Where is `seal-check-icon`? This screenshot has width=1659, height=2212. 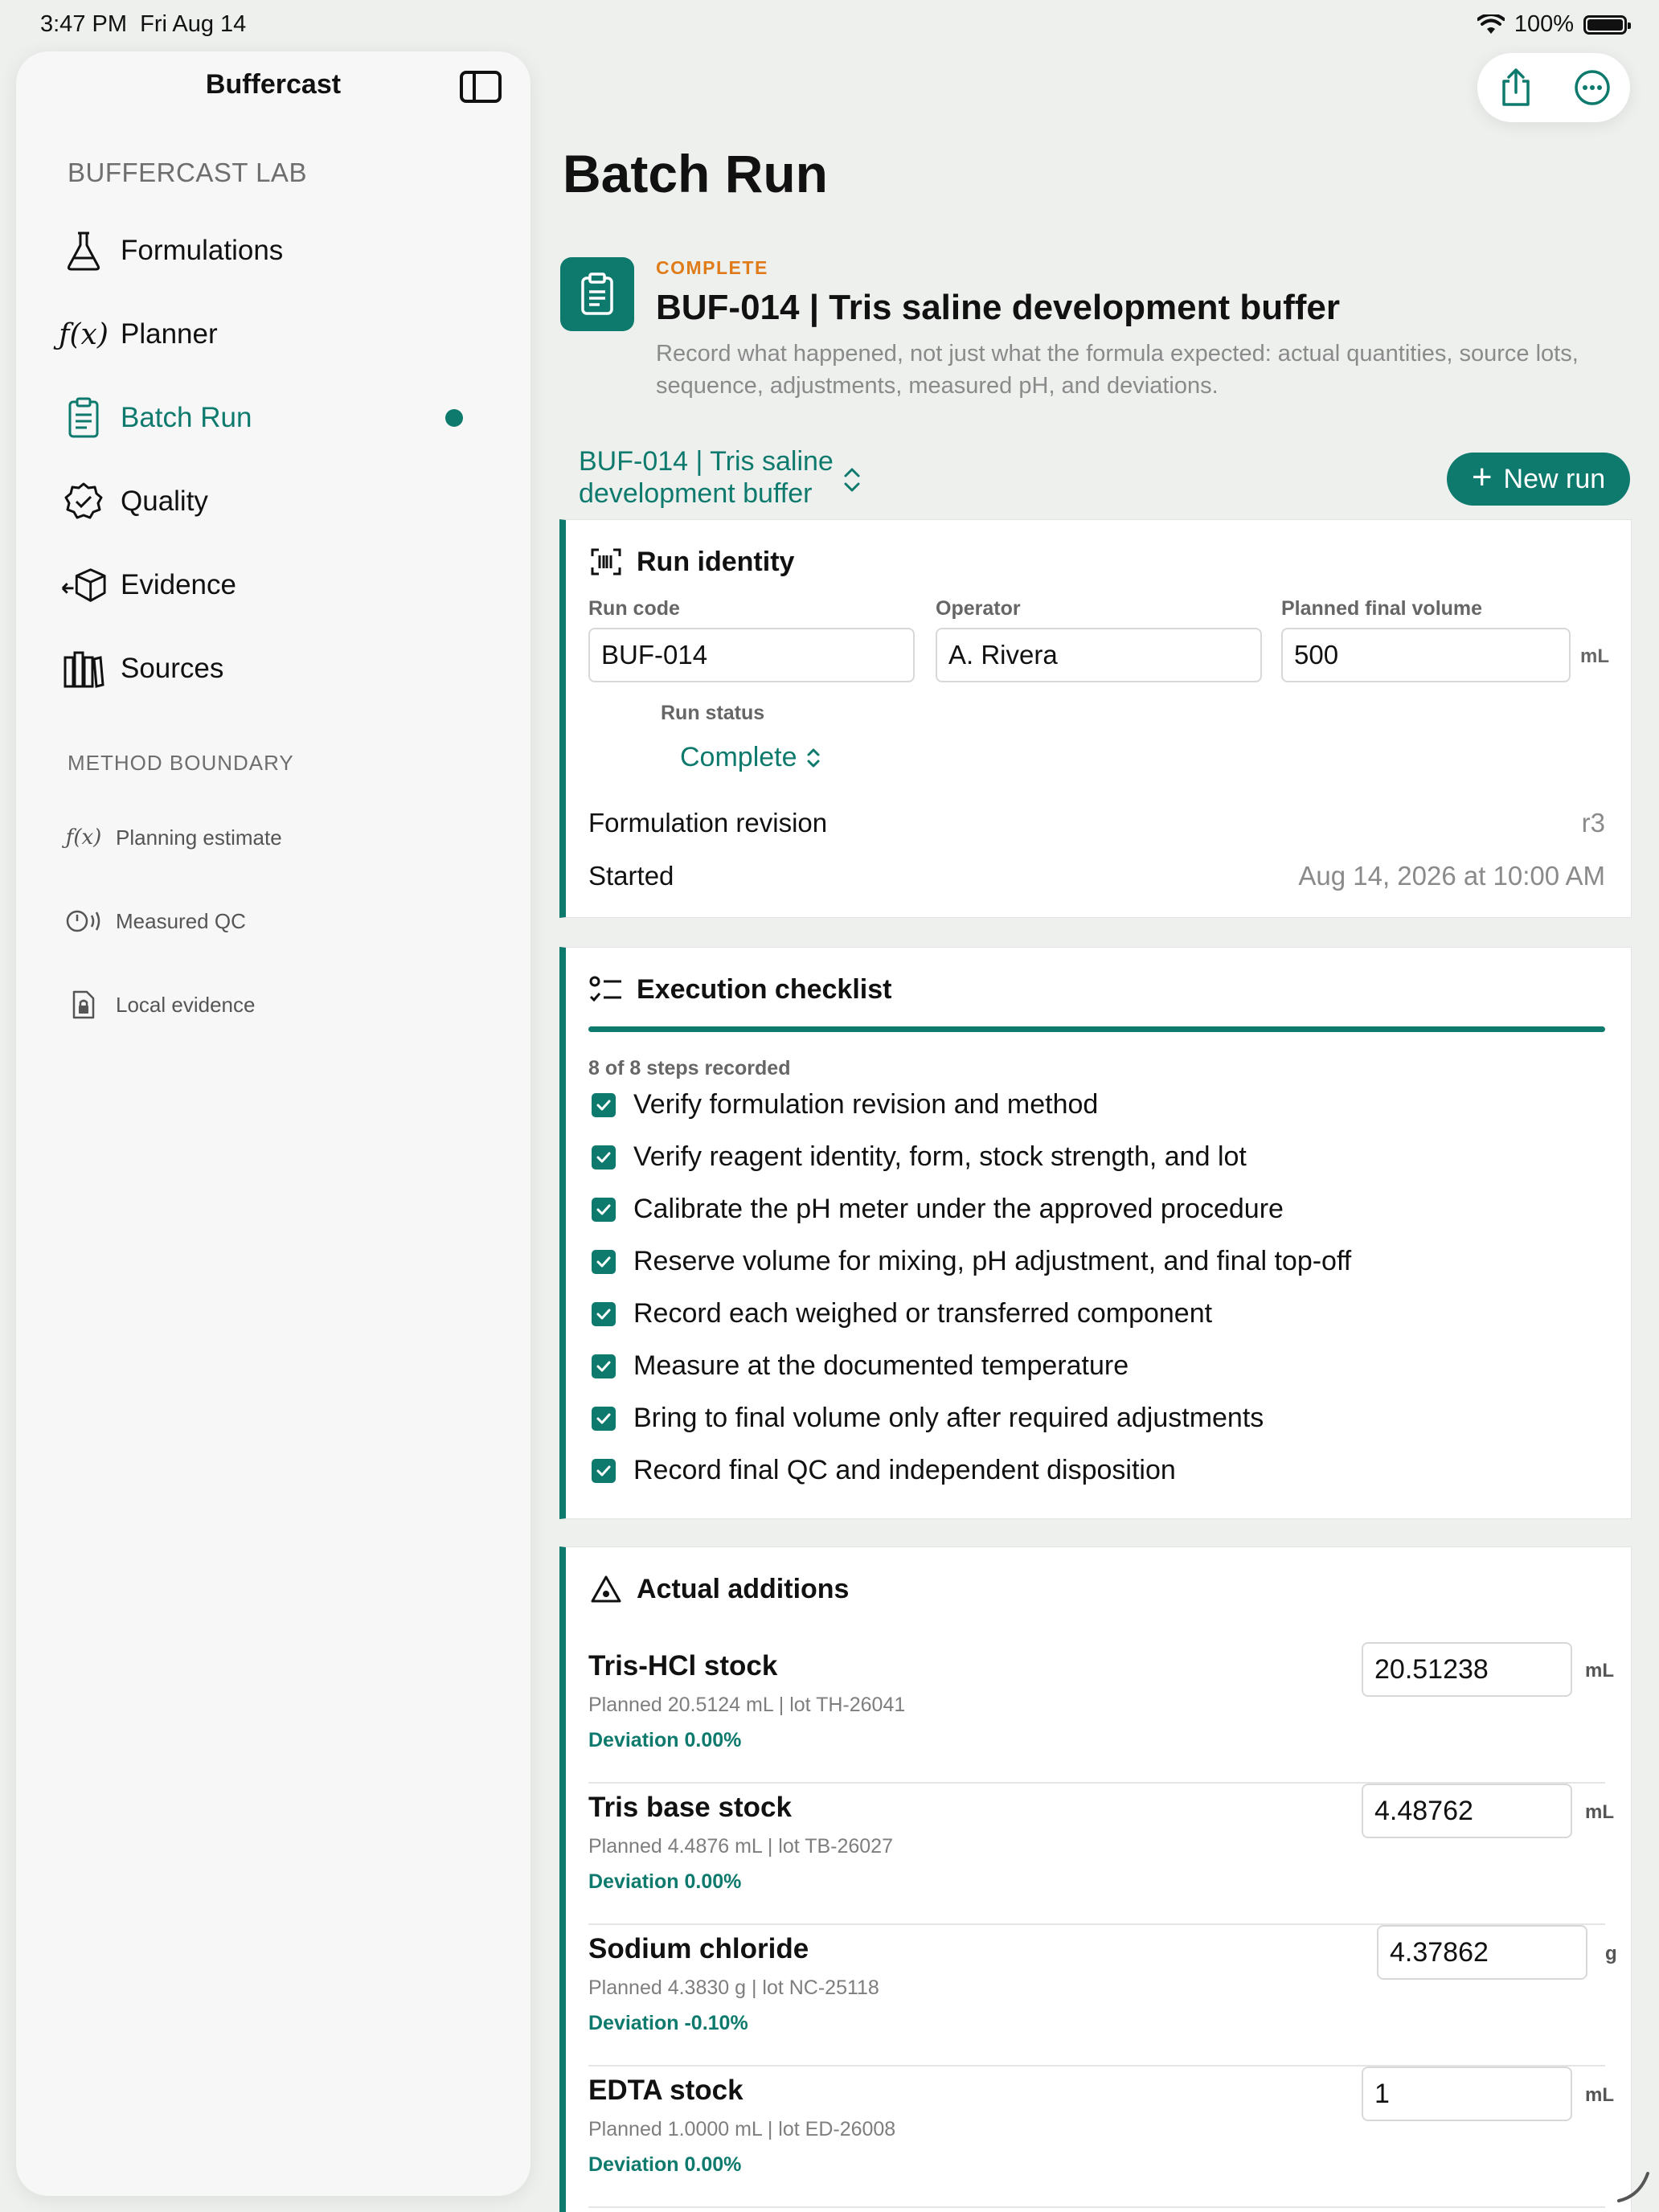
seal-check-icon is located at coordinates (83, 501).